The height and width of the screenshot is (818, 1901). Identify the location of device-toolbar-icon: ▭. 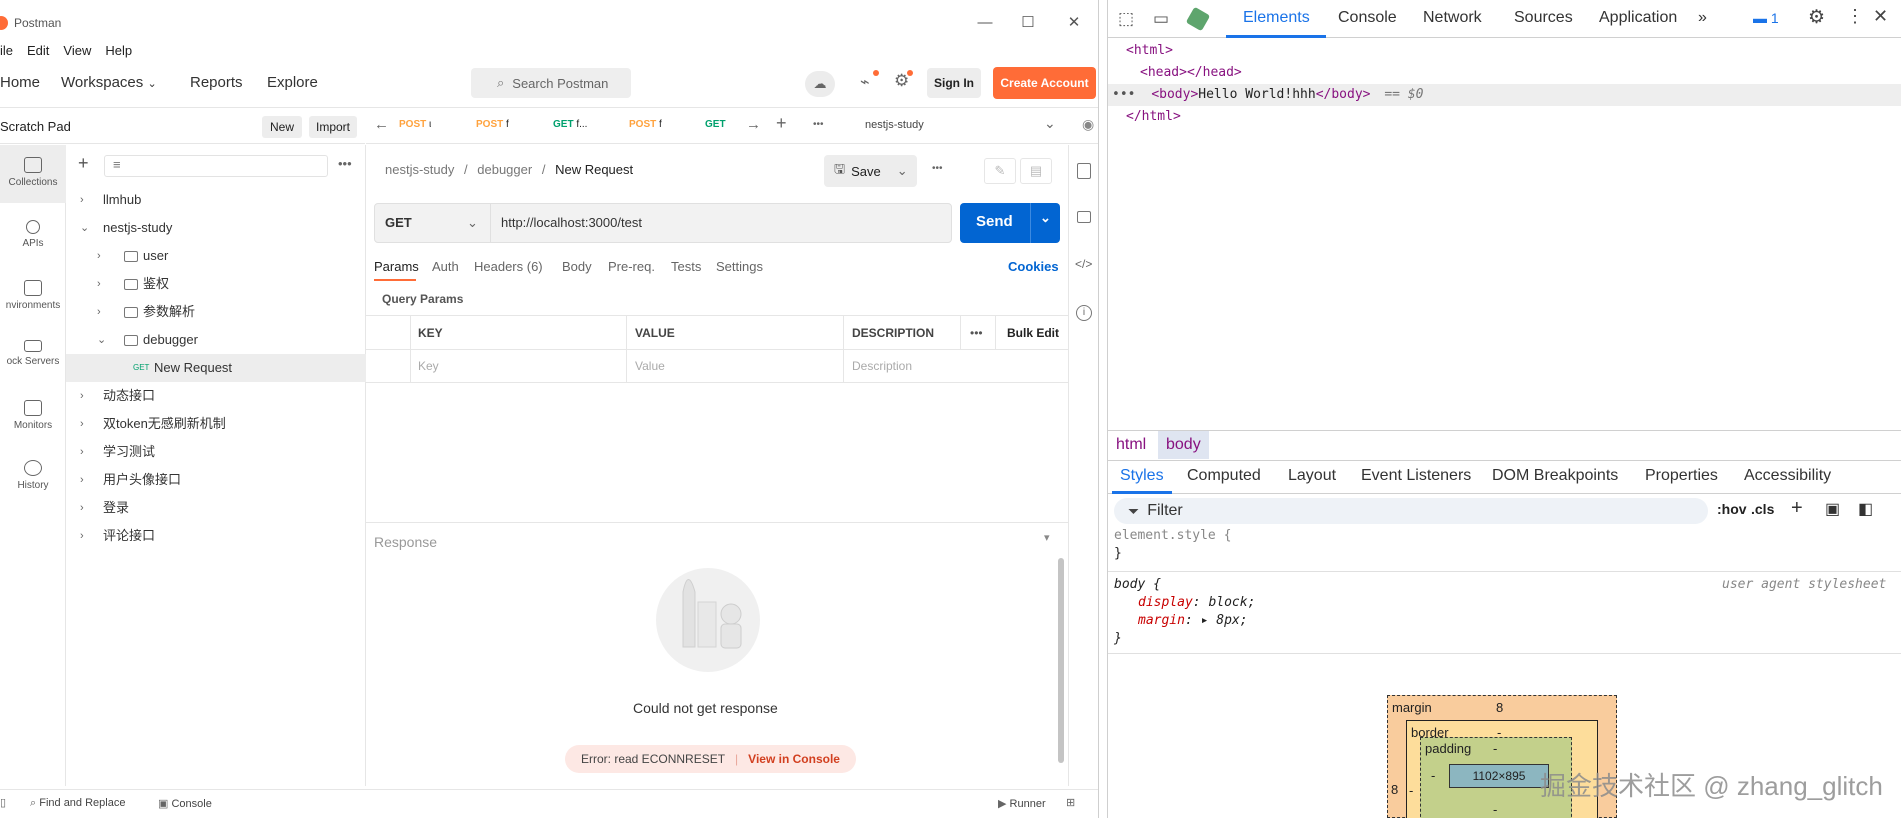
(1161, 19).